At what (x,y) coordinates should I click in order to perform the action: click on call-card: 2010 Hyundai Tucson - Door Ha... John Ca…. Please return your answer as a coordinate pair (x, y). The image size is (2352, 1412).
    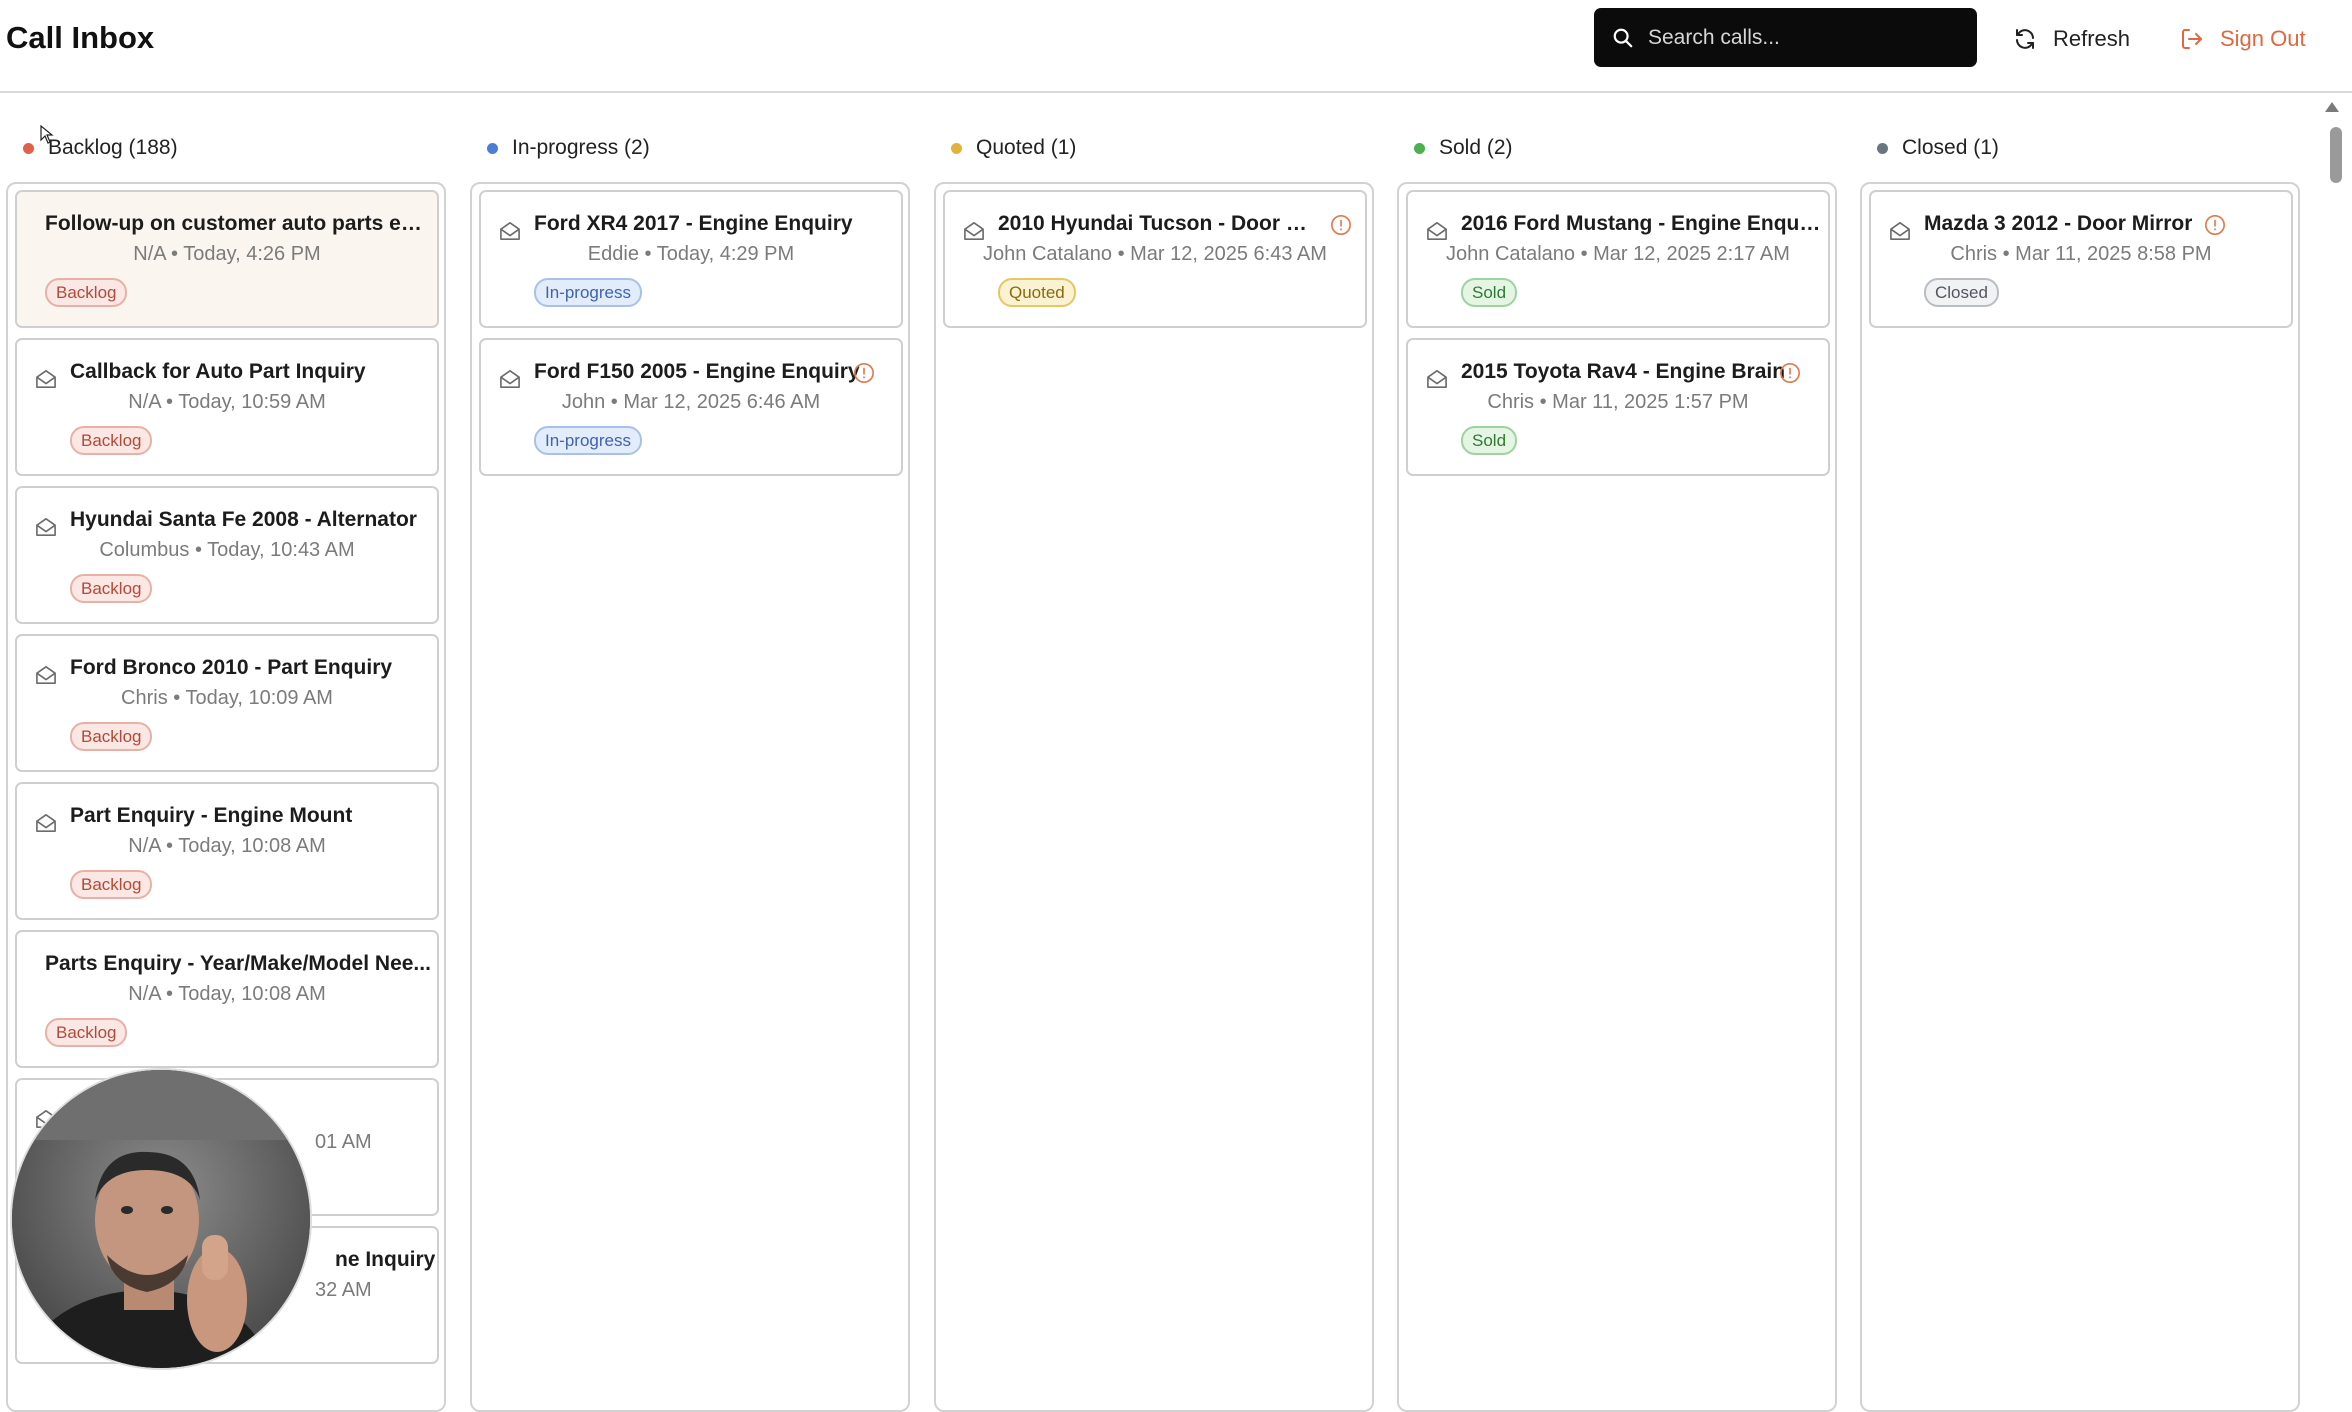
    Looking at the image, I should click on (1155, 259).